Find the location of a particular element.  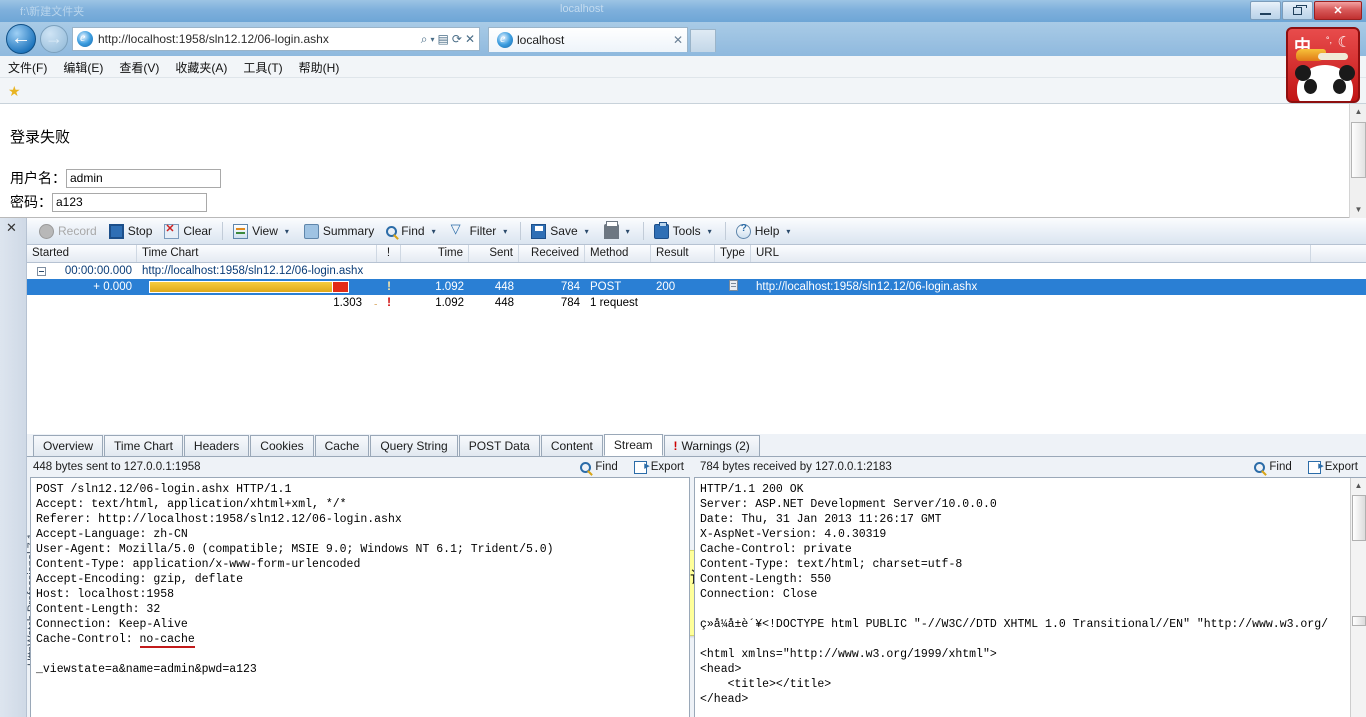

find-button: Find ▾ is located at coordinates (412, 231).